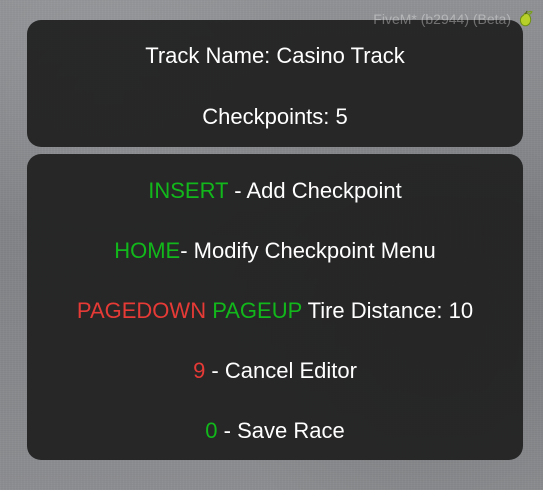  What do you see at coordinates (211, 430) in the screenshot?
I see `save-key-label: 0` at bounding box center [211, 430].